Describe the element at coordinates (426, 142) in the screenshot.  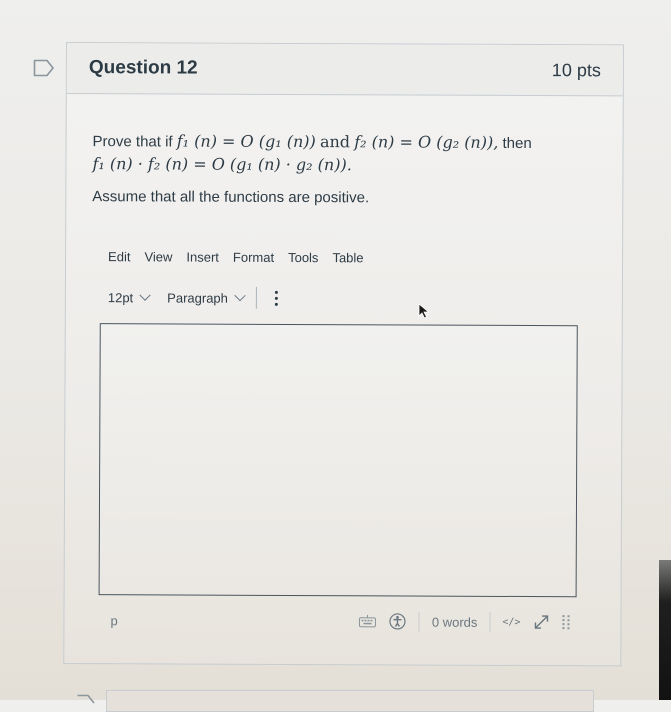
I see `prompt-math-expr-2: f₂ (n) = O (g₂ (n)),` at that location.